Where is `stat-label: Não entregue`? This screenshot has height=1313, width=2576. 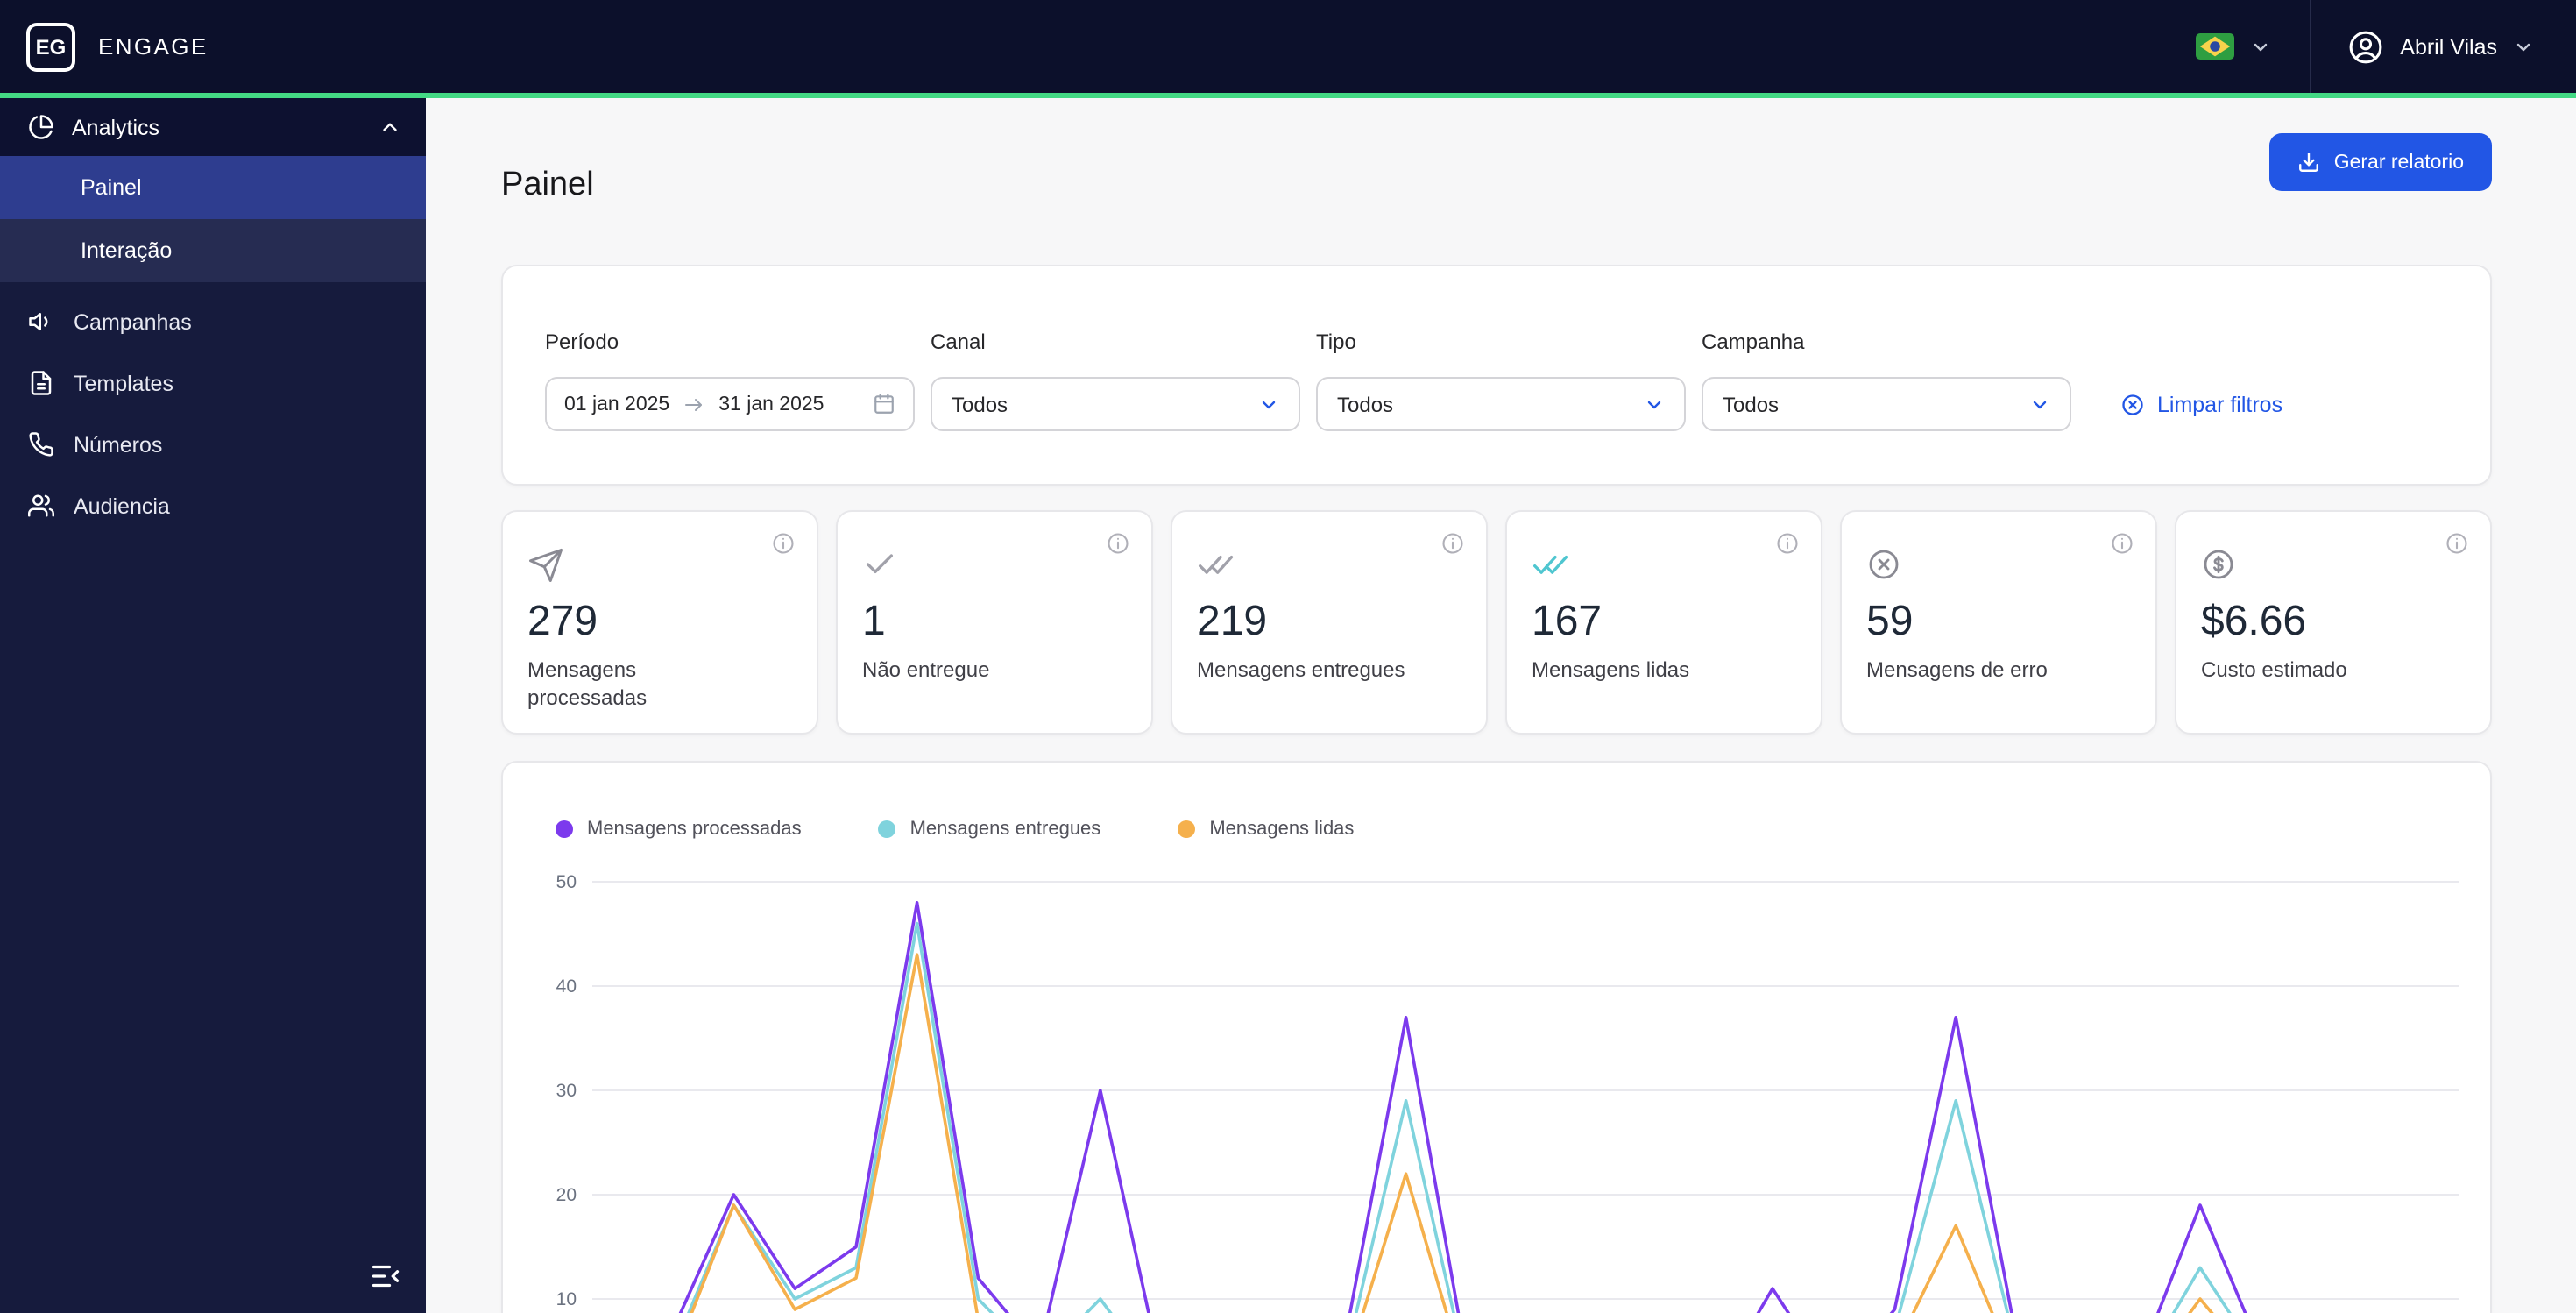
stat-label: Não entregue is located at coordinates (926, 669).